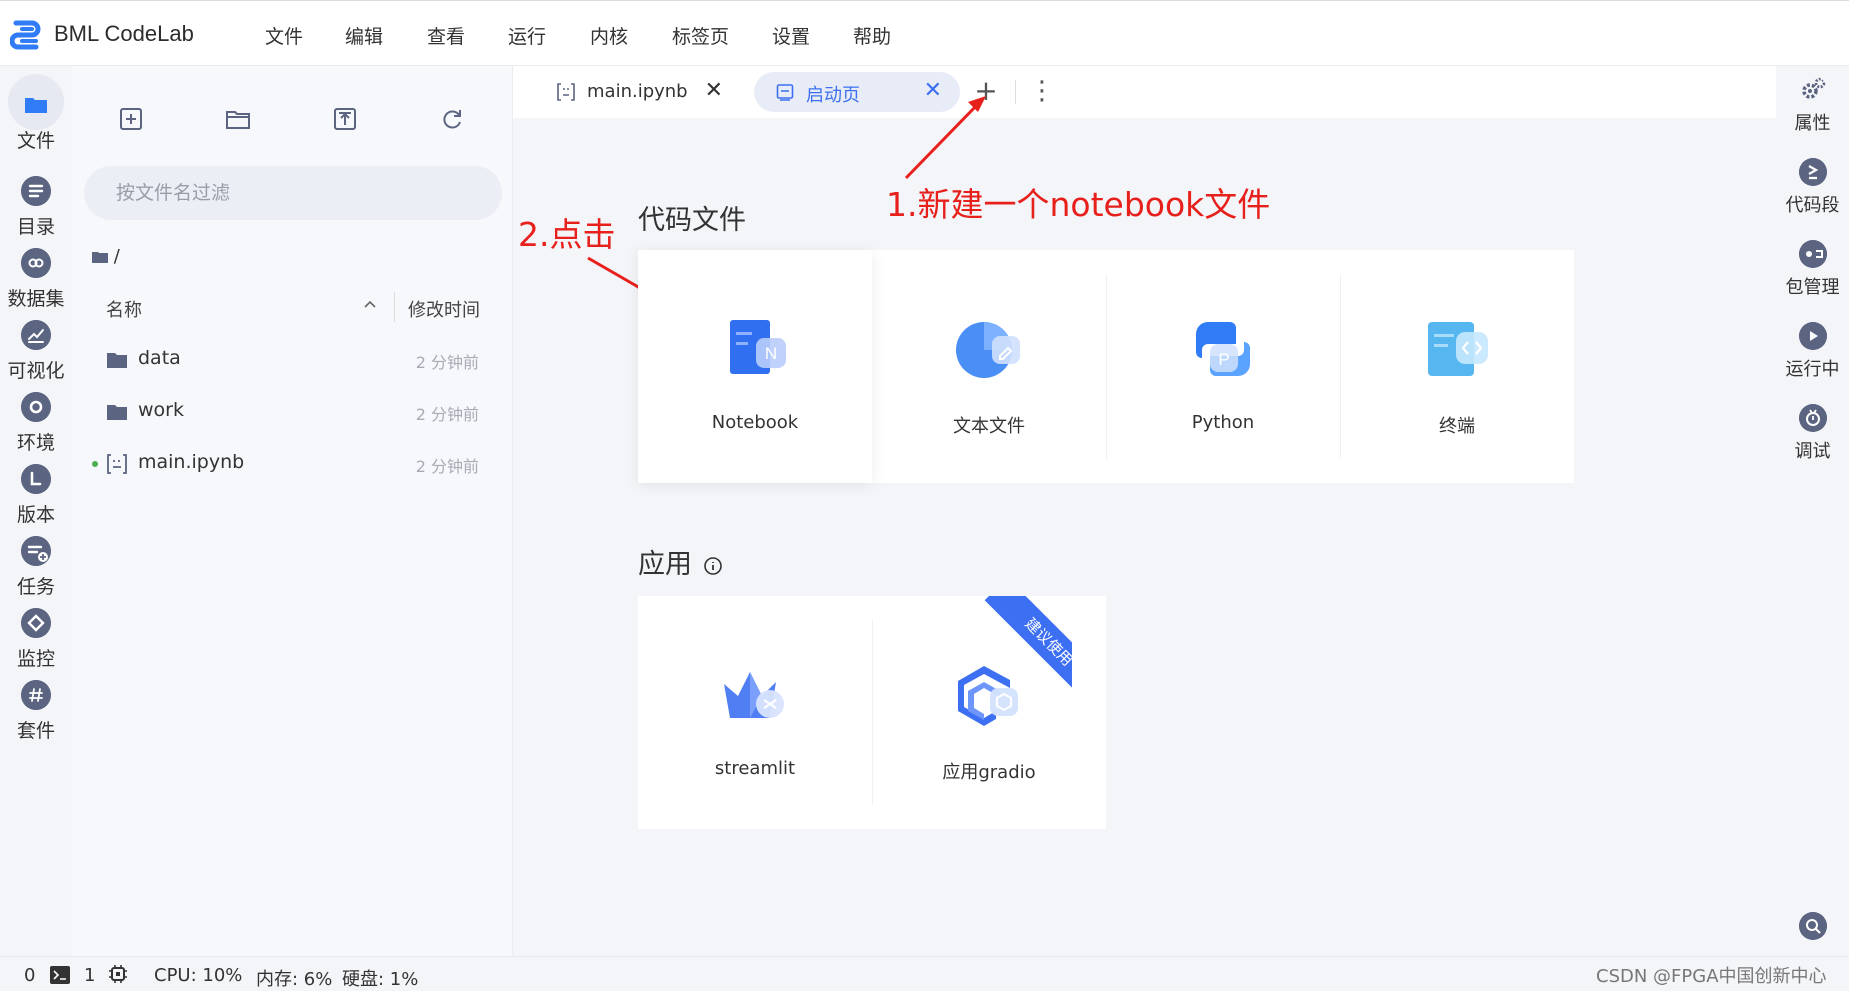  Describe the element at coordinates (1813, 336) in the screenshot. I see `play-icon` at that location.